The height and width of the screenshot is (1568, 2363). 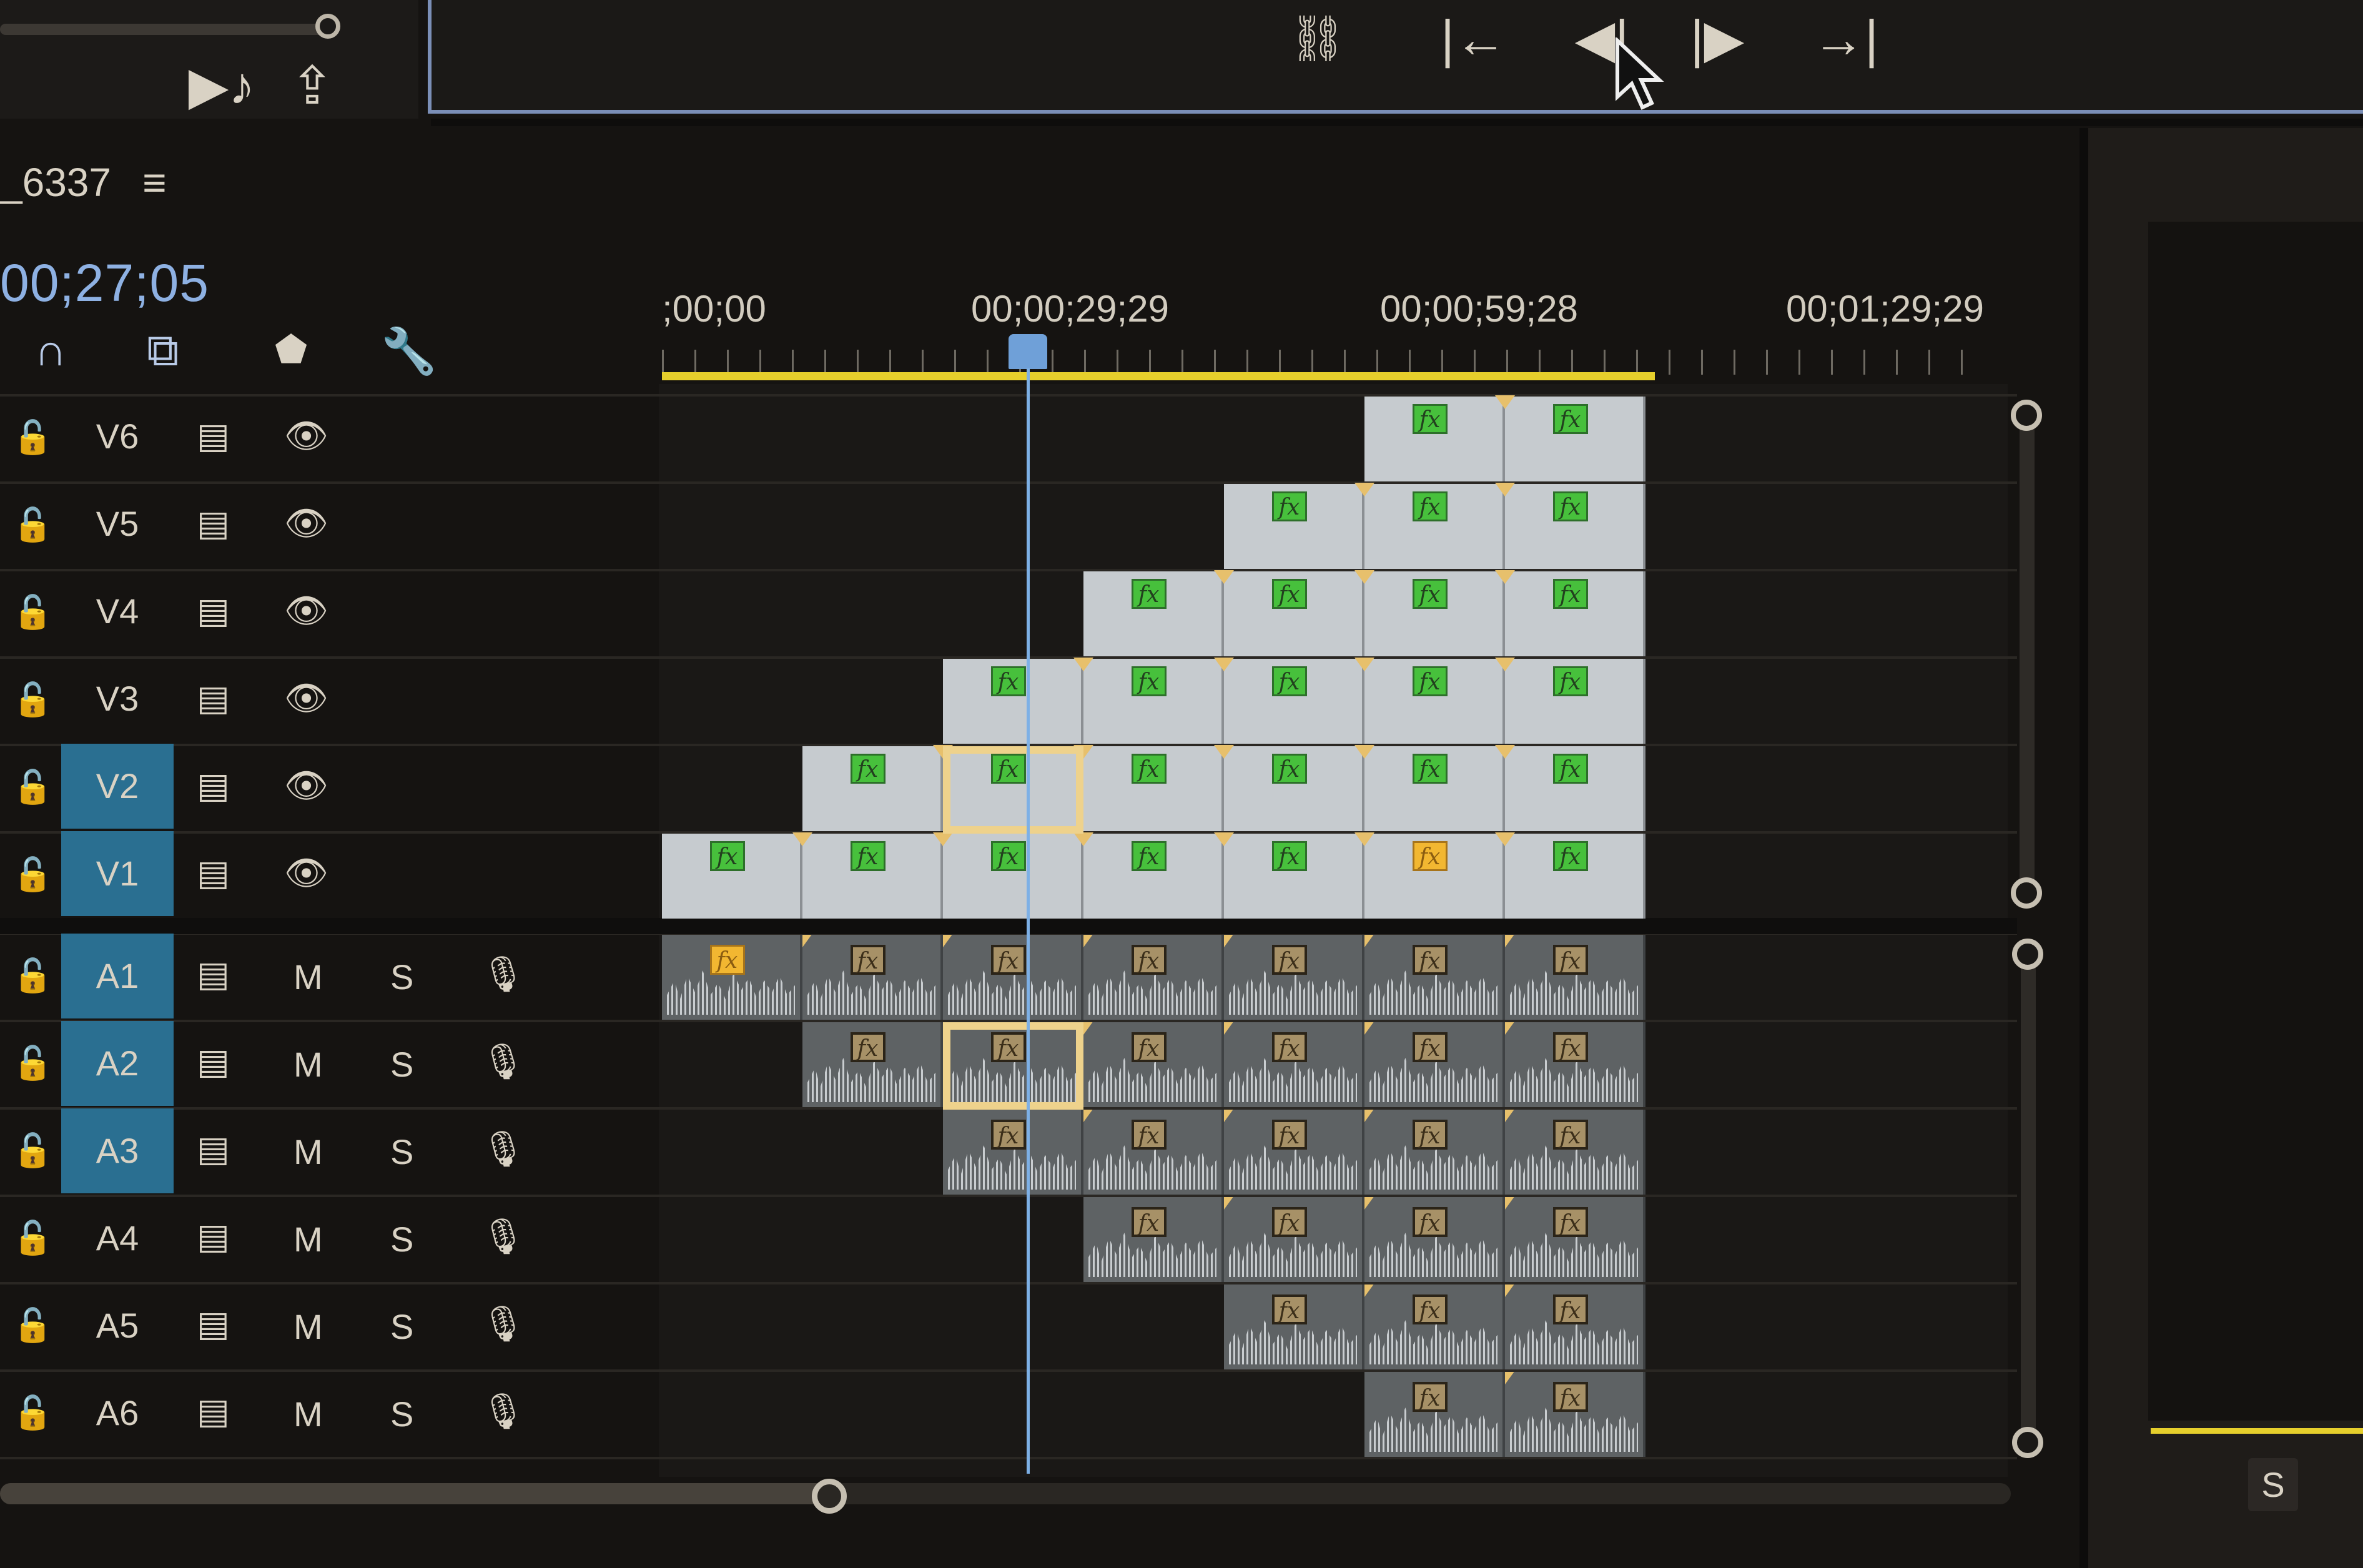 What do you see at coordinates (2027, 1443) in the screenshot?
I see `audio-scroll-handle-bottom` at bounding box center [2027, 1443].